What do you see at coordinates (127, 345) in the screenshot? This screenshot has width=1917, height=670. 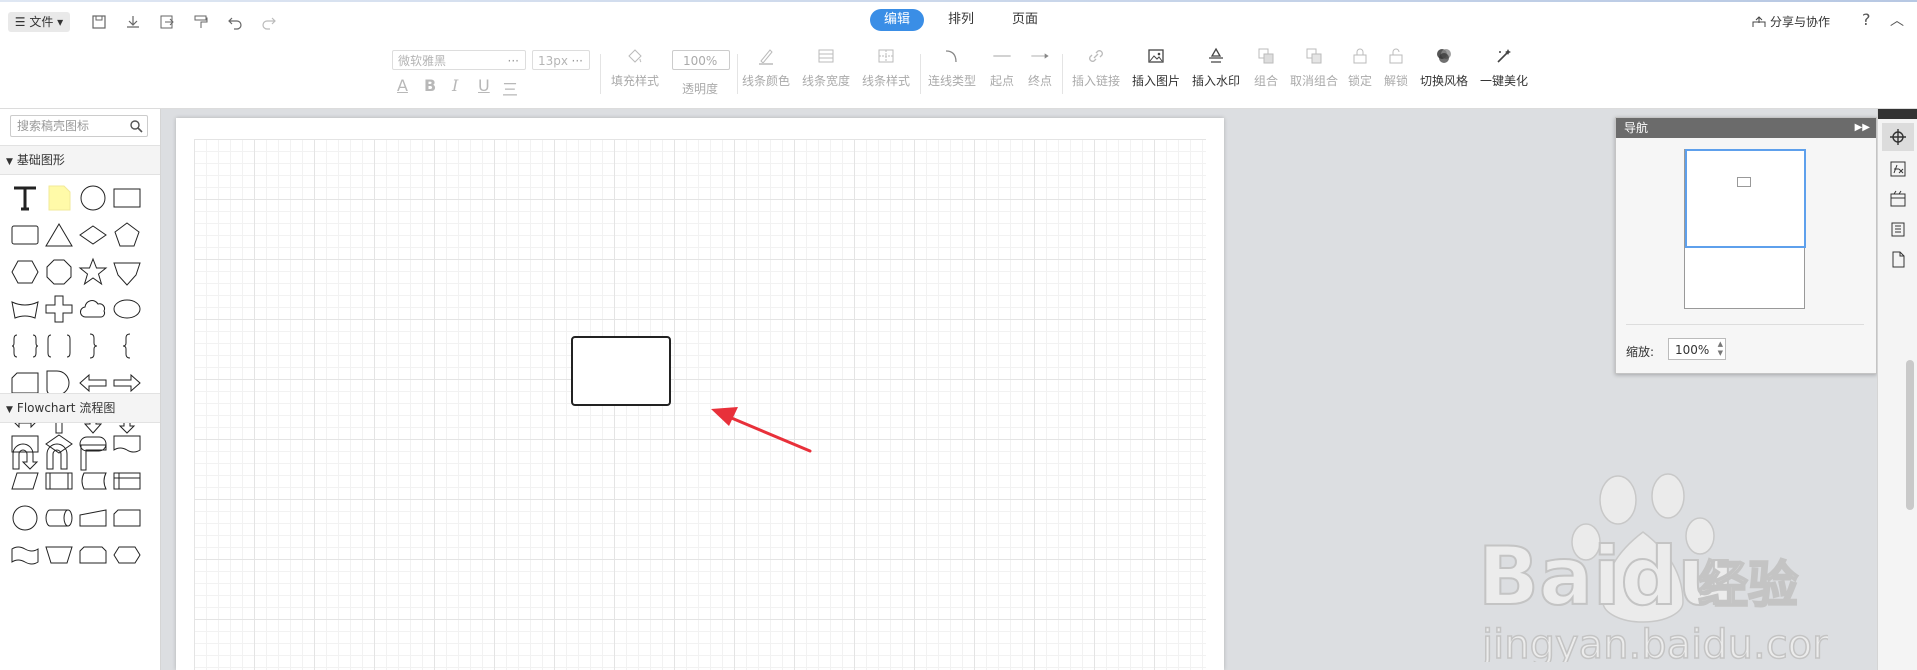 I see `shape-left-brace` at bounding box center [127, 345].